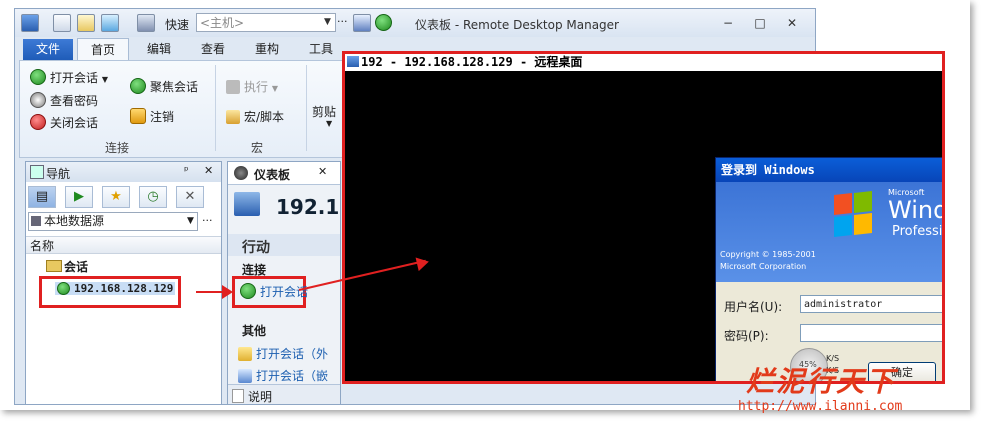  Describe the element at coordinates (58, 174) in the screenshot. I see `nav-title: 导航` at that location.